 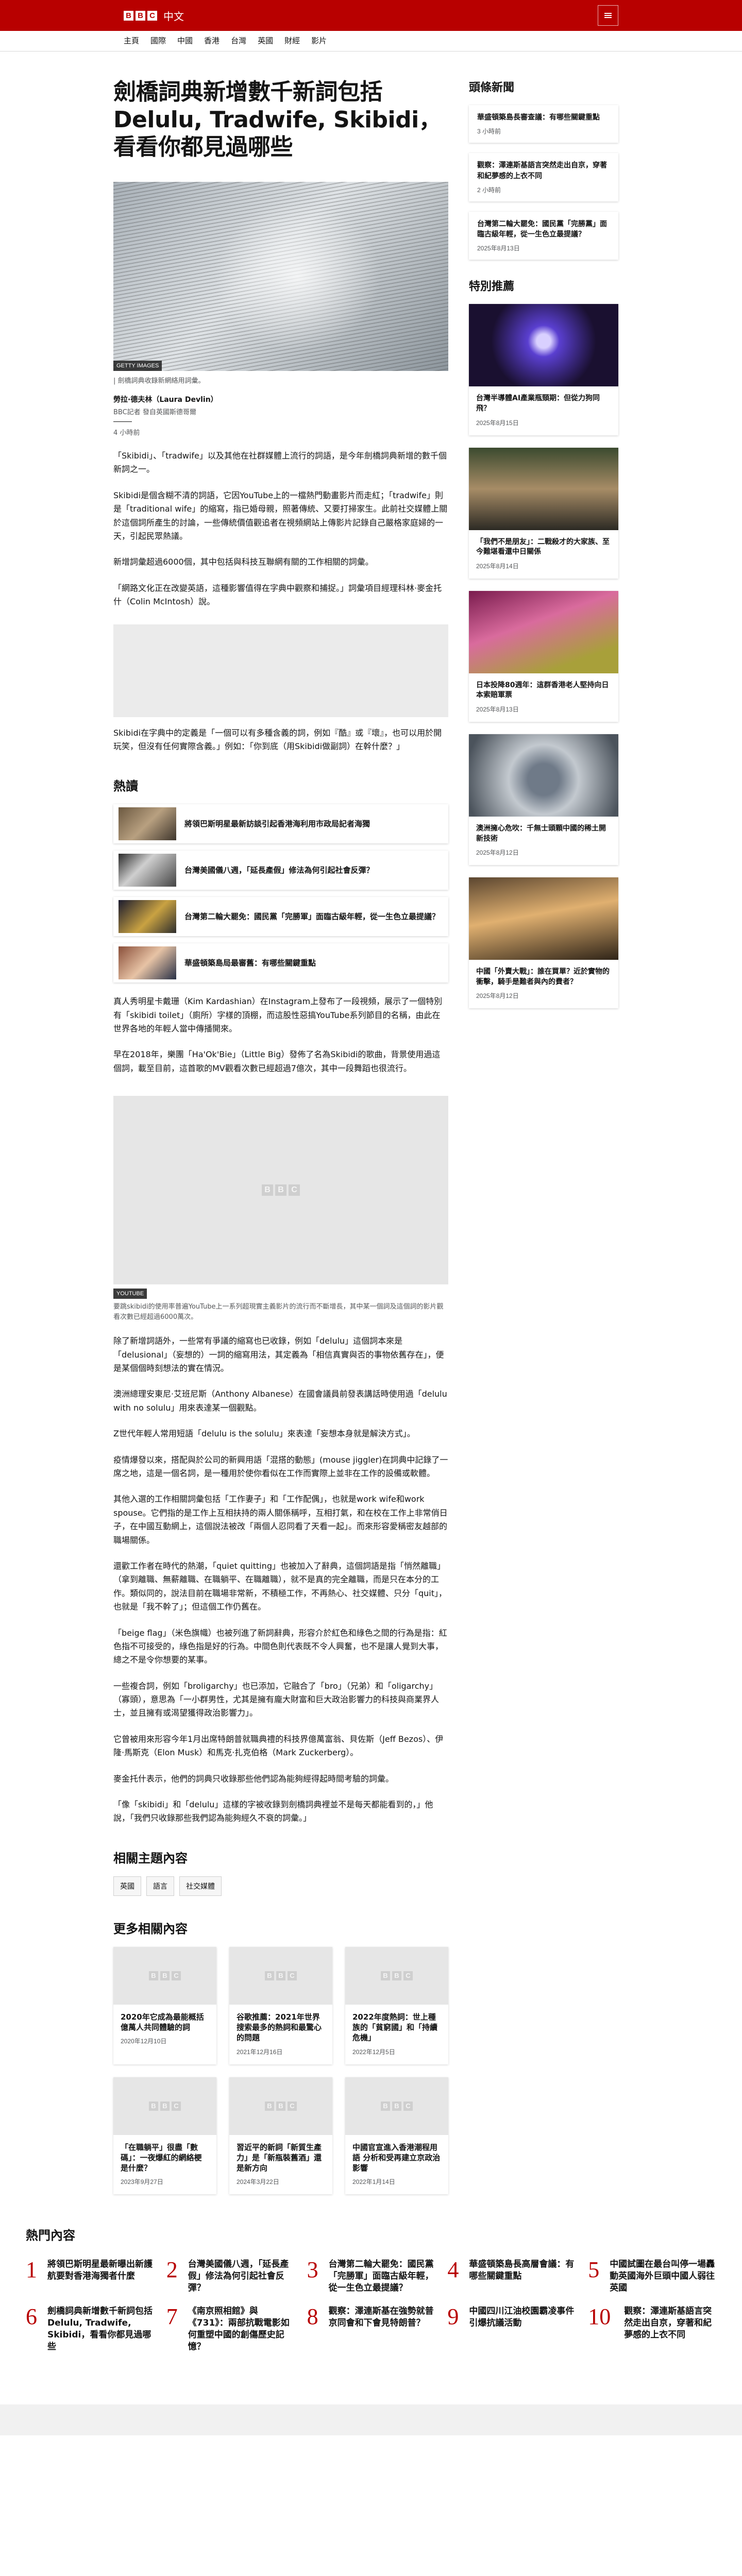 I want to click on related-card: BBC 2022年度熱詞：世上種族的「貧窮國」和「持續危機」 2022年12月5日, so click(x=396, y=2005).